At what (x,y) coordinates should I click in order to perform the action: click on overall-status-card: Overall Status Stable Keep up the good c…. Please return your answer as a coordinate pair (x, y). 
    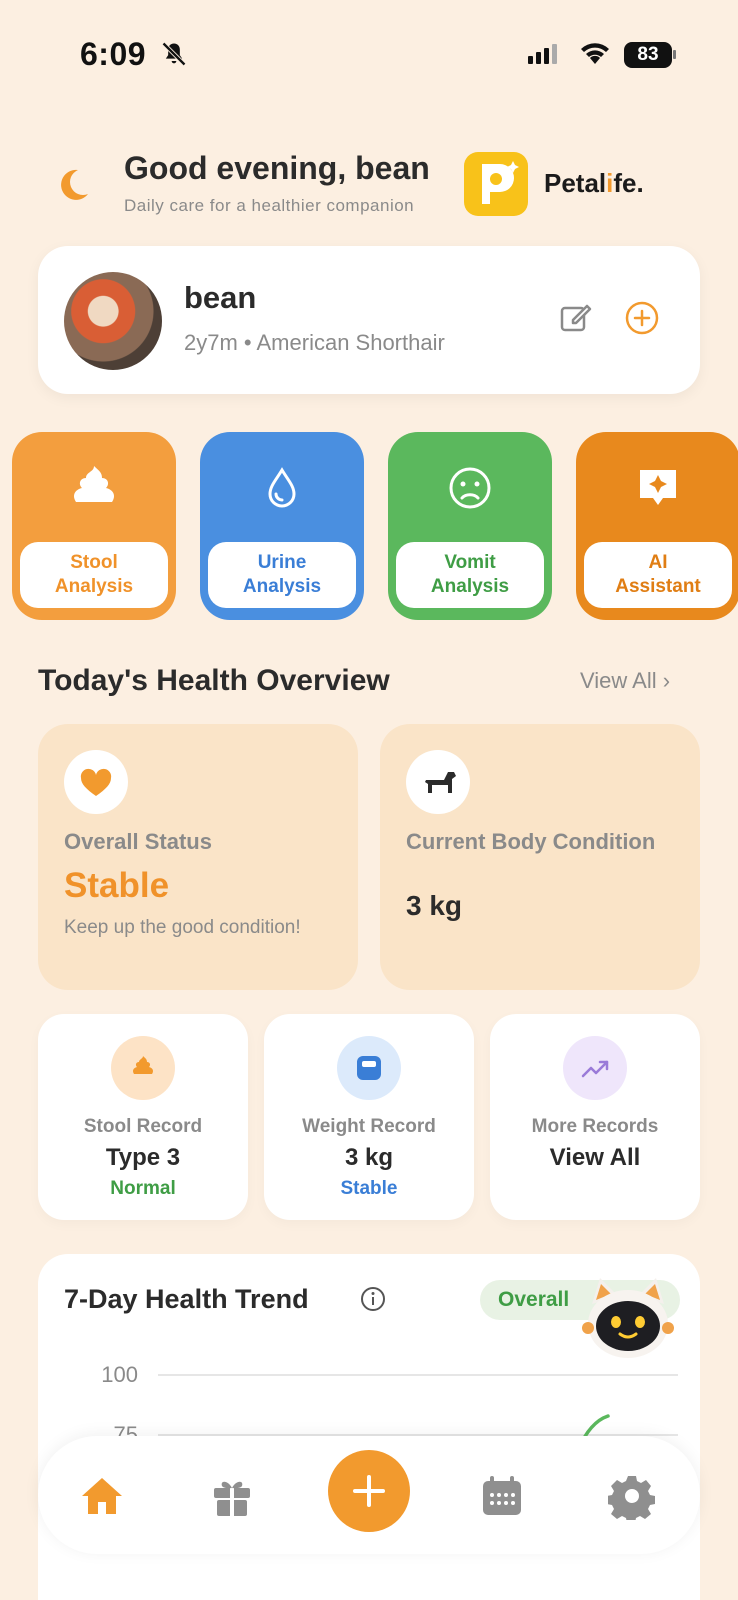
    Looking at the image, I should click on (198, 857).